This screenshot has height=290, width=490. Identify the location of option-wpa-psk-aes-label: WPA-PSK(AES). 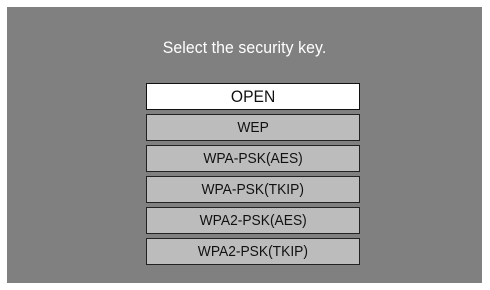
(253, 158).